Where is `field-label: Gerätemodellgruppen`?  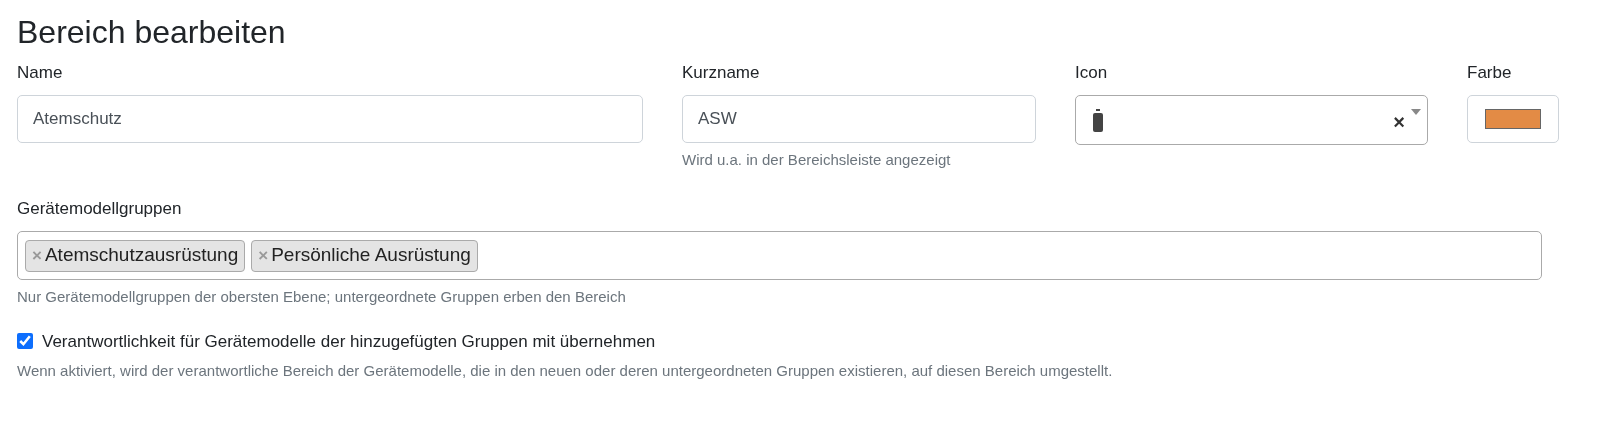
field-label: Gerätemodellgruppen is located at coordinates (100, 208).